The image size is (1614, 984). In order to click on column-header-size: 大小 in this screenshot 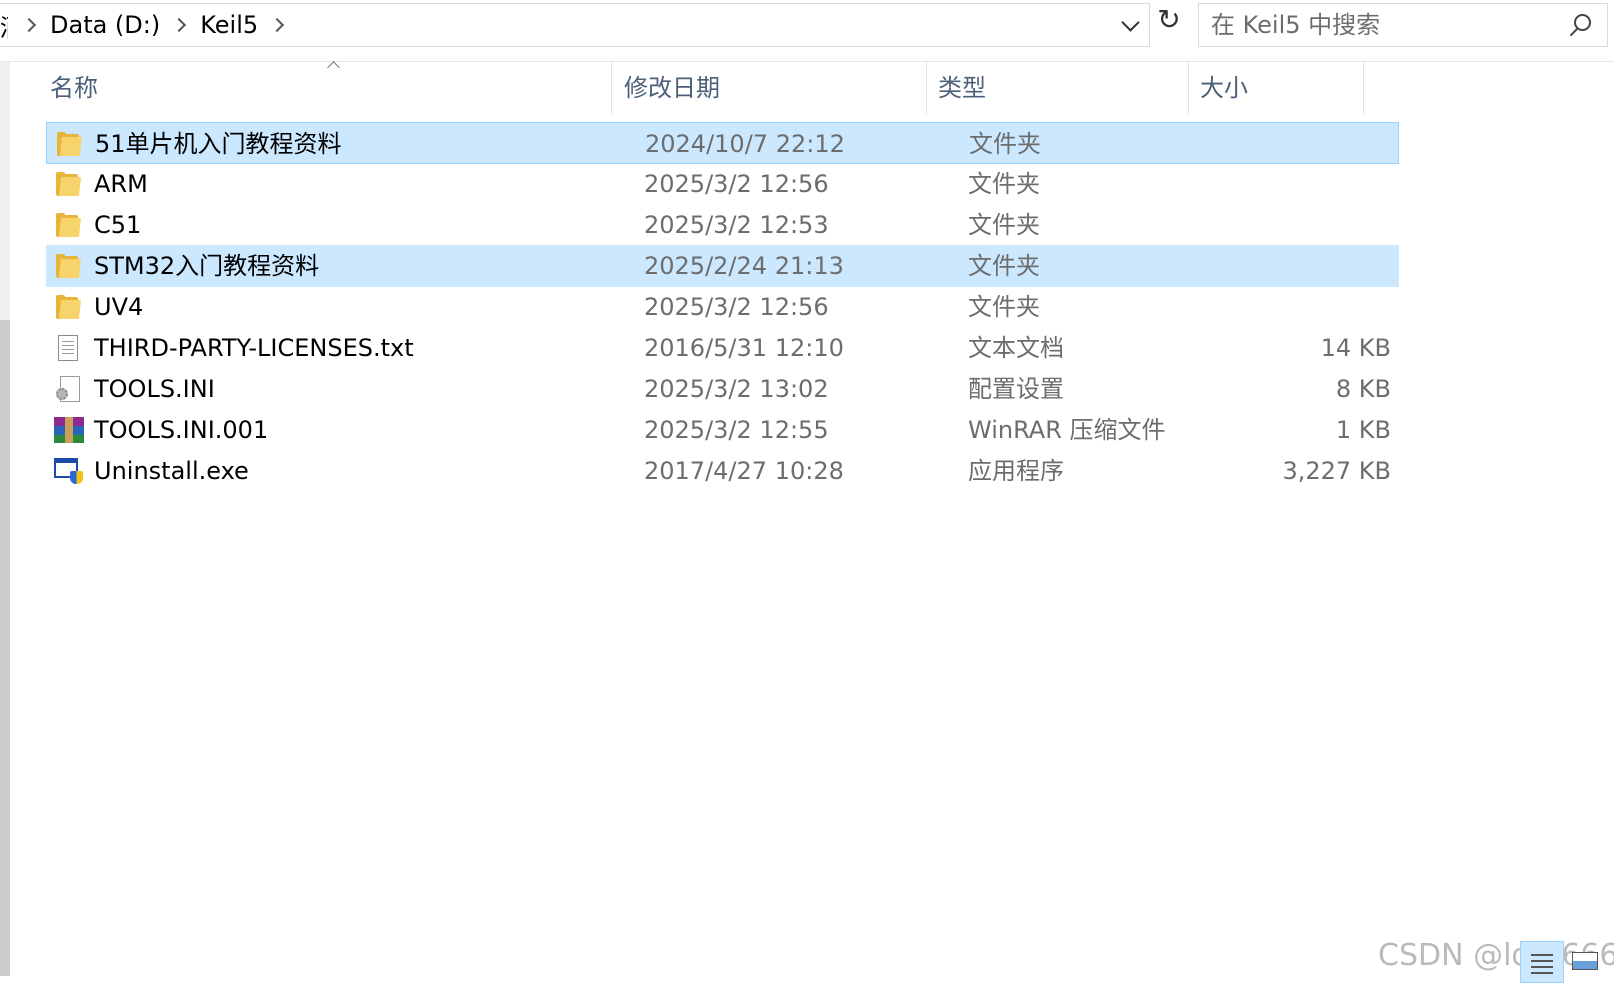, I will do `click(1224, 88)`.